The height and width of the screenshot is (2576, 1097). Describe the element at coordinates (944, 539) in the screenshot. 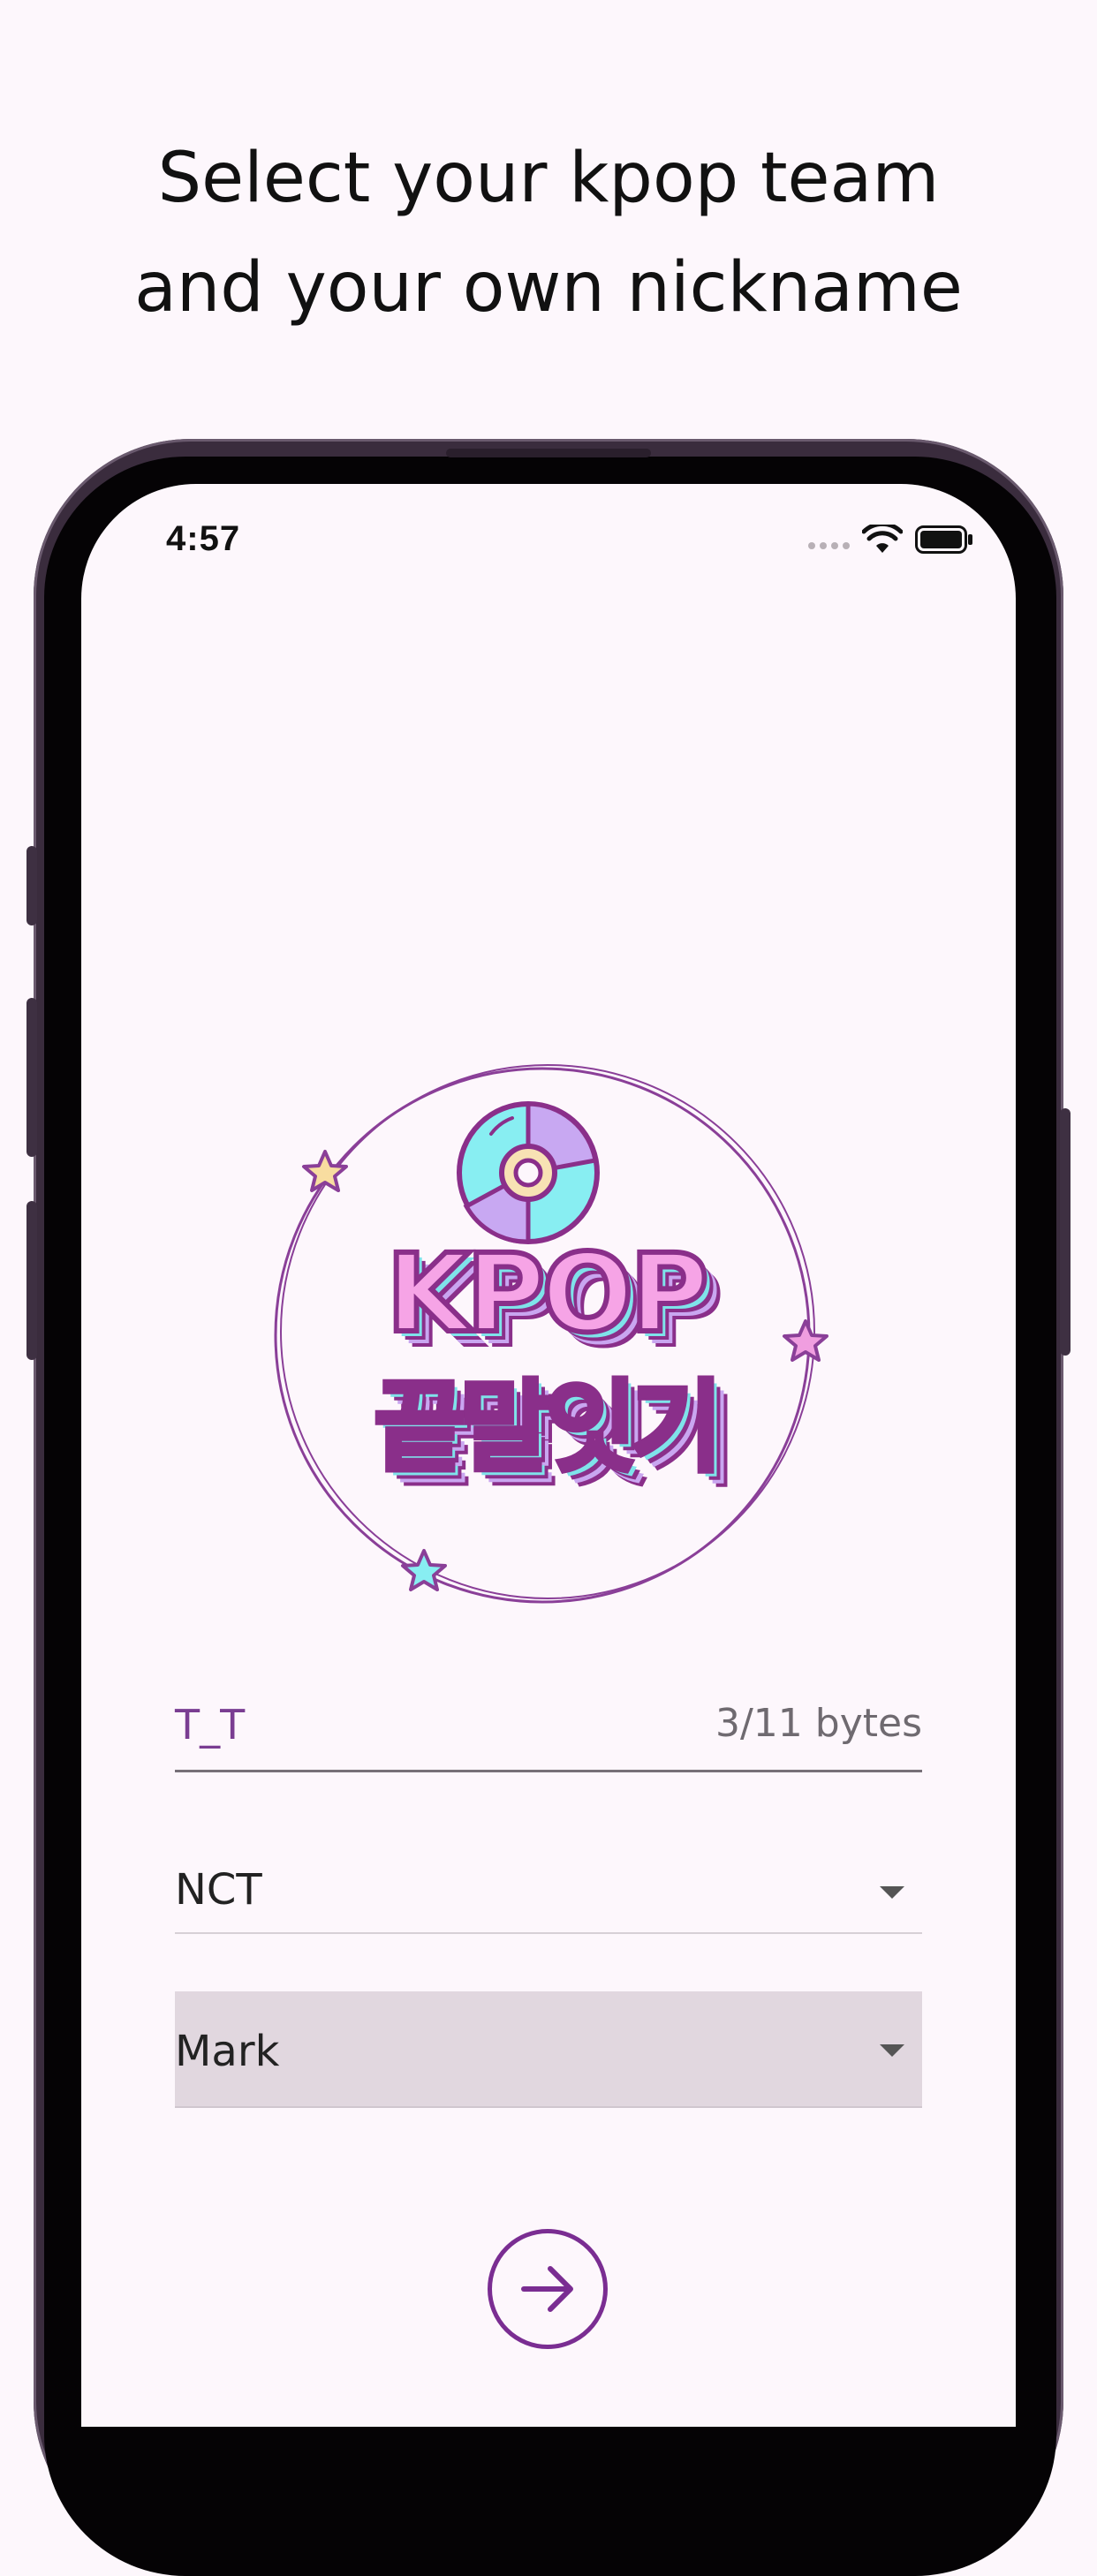

I see `battery-icon` at that location.